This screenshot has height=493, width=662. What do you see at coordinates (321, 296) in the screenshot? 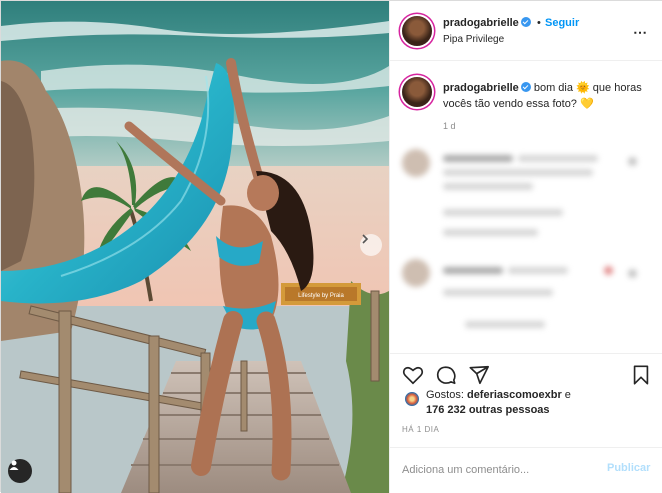
I see `beach-sign-text: Lifestyle by Praia` at bounding box center [321, 296].